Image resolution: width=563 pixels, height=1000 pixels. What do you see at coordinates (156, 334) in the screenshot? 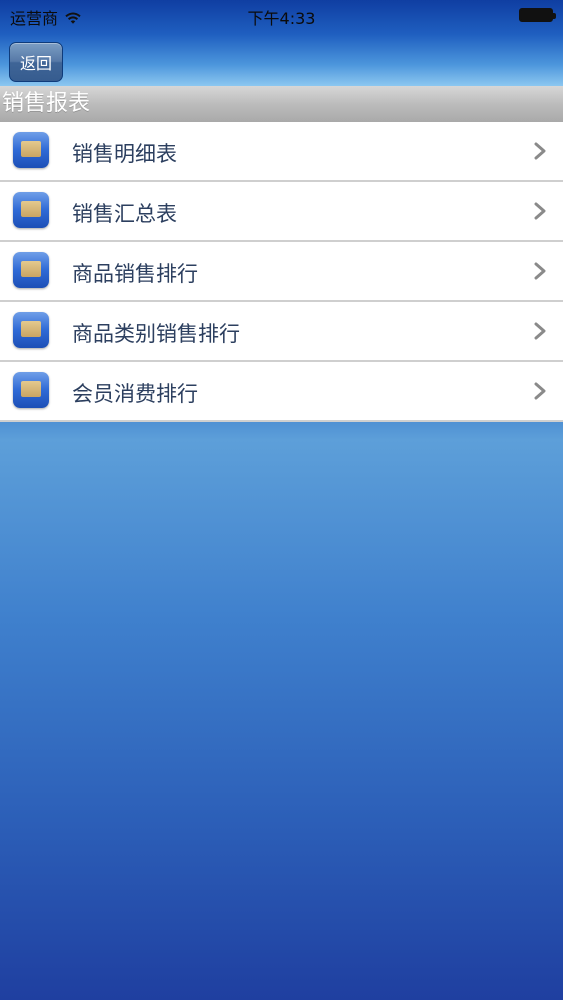
I see `menu-item-label: 商品类别销售排行` at bounding box center [156, 334].